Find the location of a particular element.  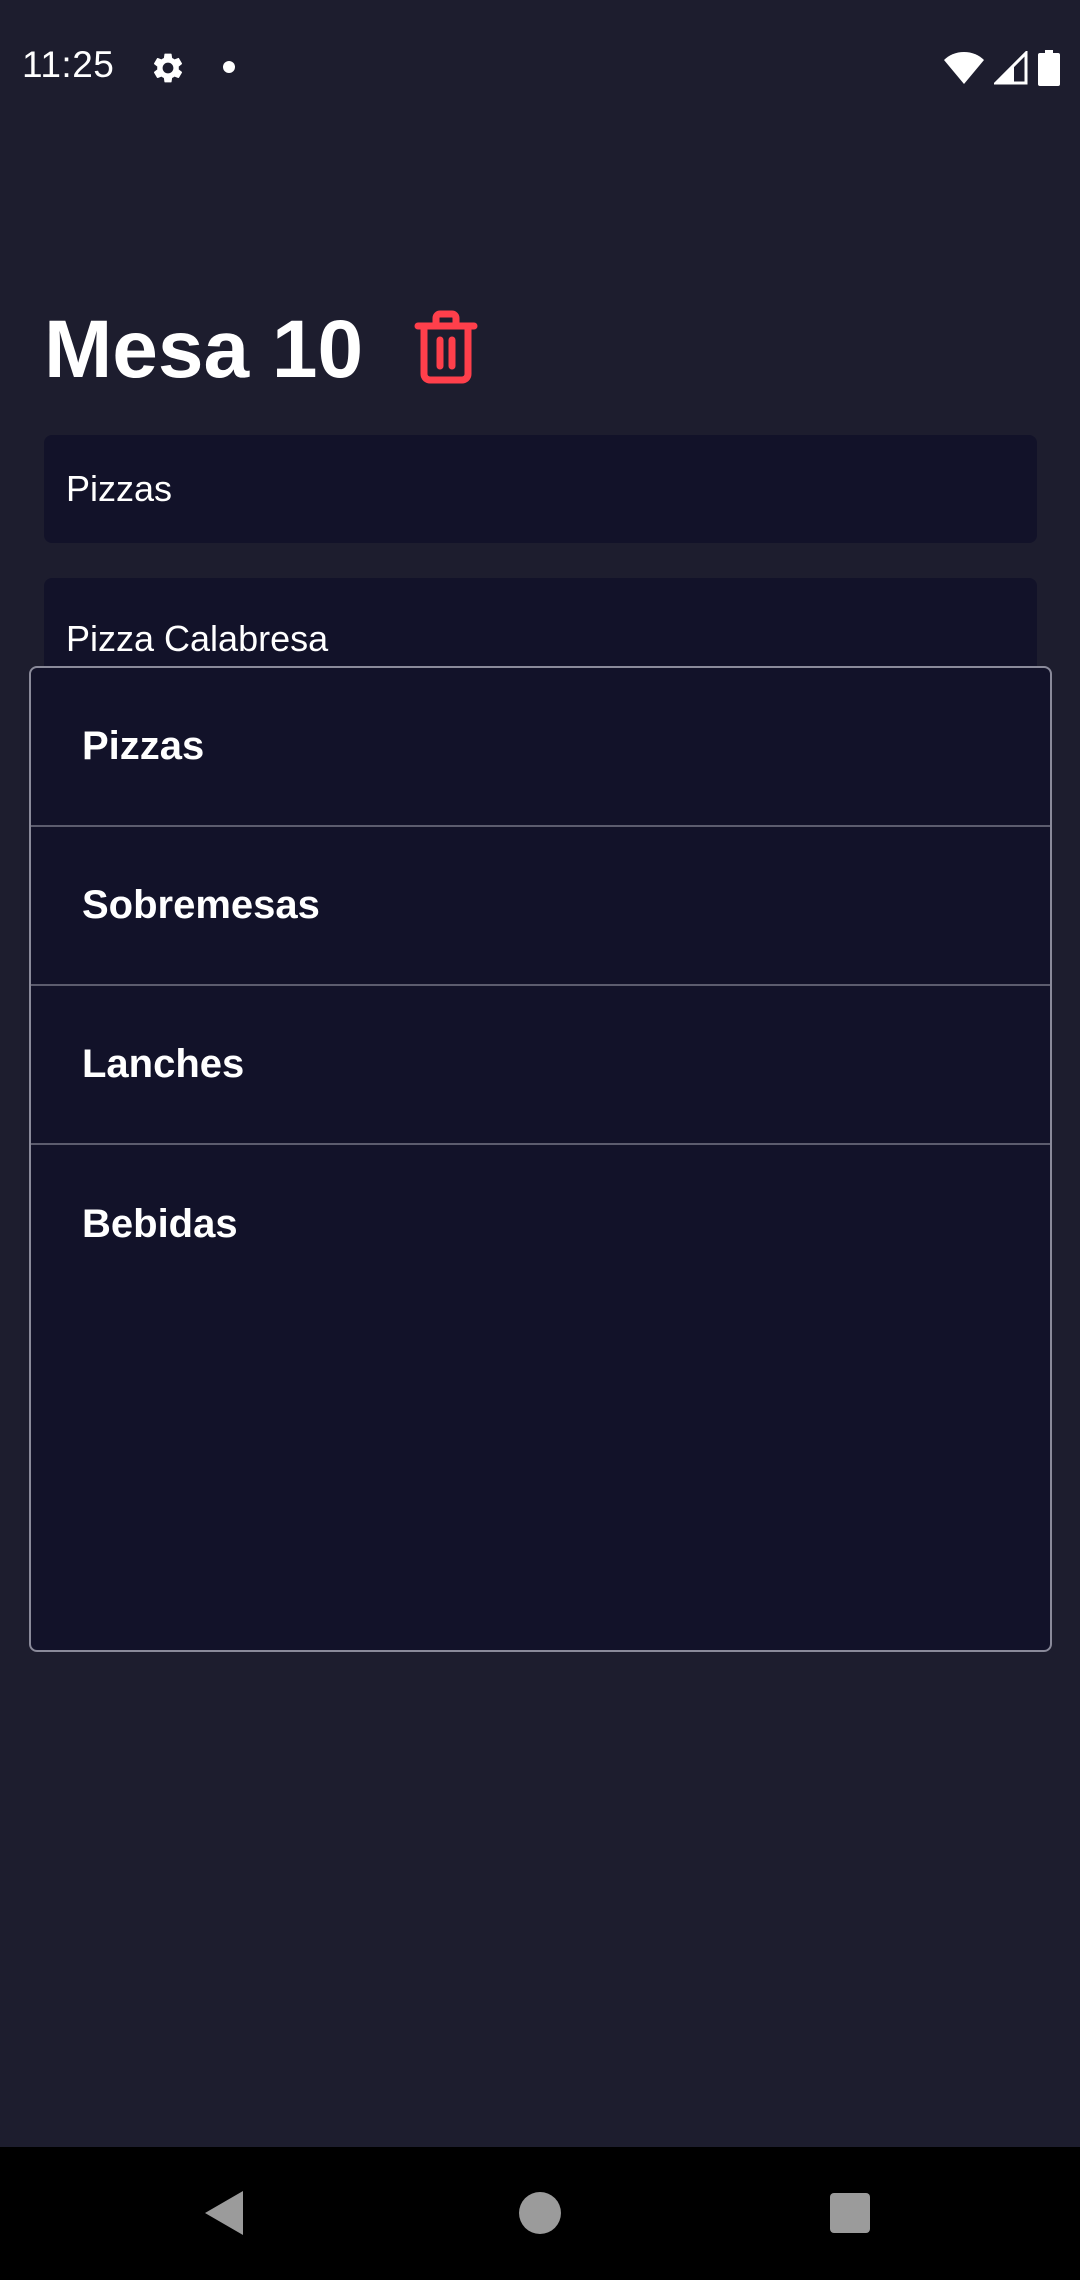

product-select: Pizza Calabresa is located at coordinates (540, 623).